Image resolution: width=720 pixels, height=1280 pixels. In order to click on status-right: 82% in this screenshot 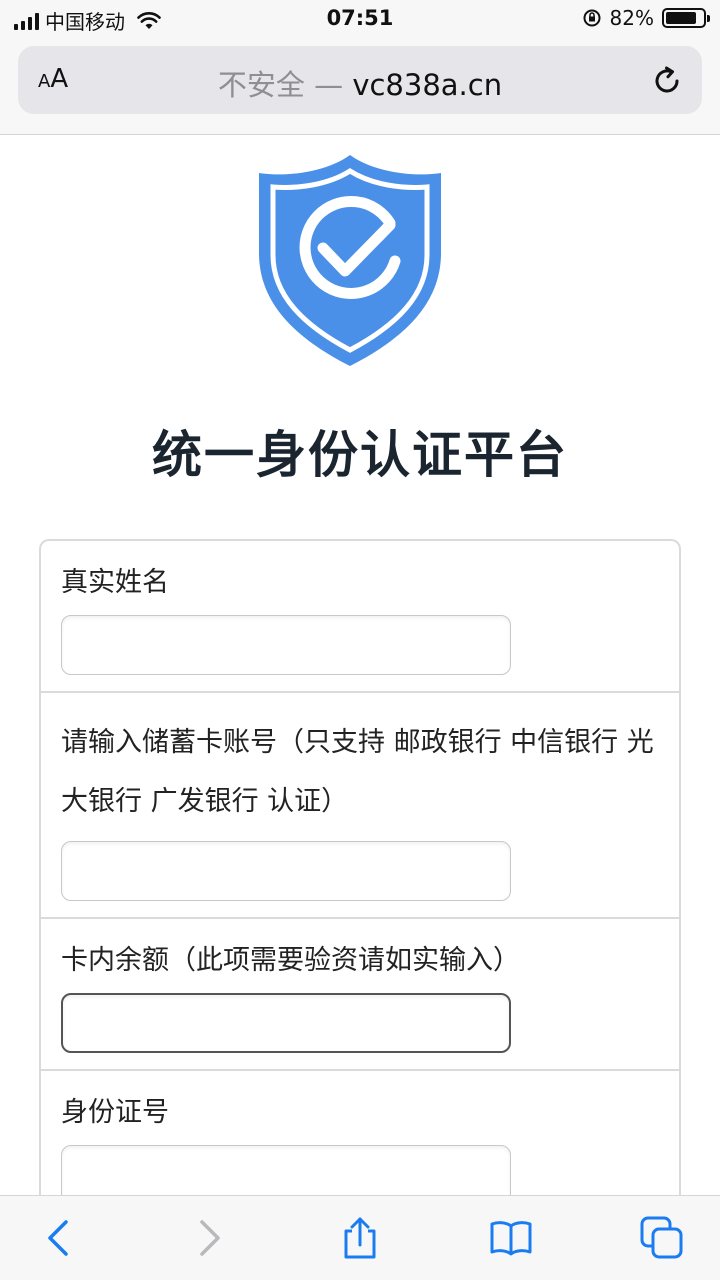, I will do `click(646, 18)`.